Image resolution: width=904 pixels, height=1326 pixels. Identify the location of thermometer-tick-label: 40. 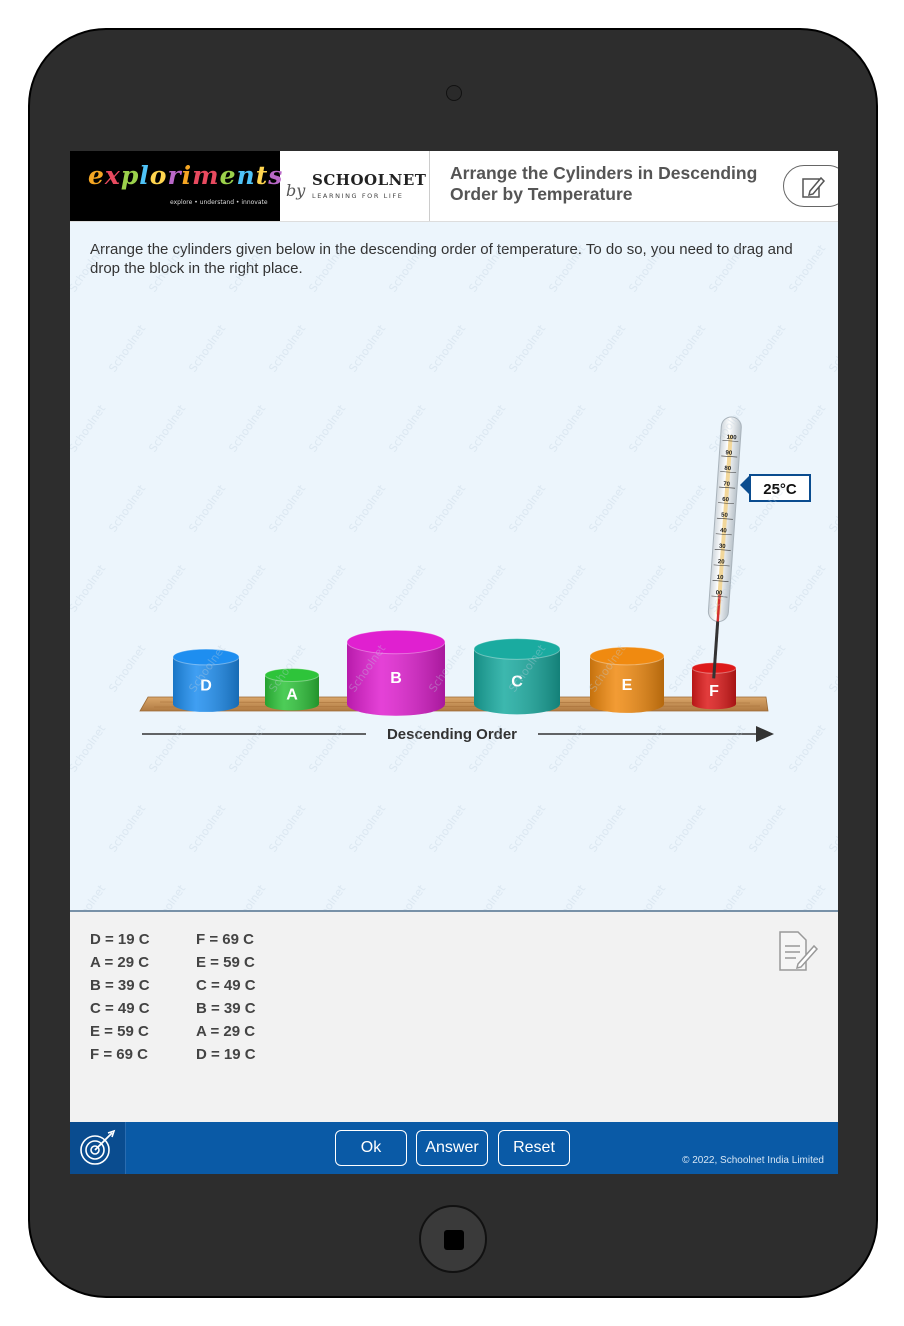
(724, 531).